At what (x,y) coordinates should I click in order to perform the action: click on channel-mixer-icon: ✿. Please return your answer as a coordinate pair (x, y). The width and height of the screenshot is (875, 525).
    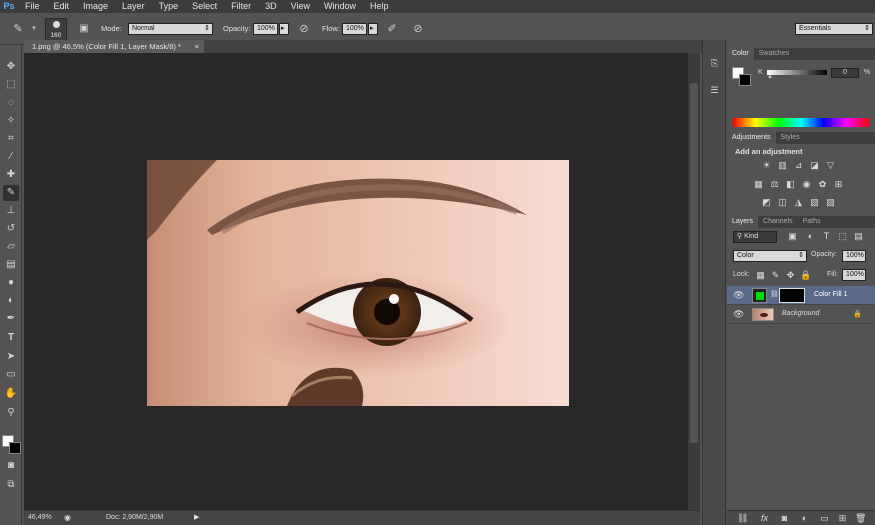
    Looking at the image, I should click on (822, 184).